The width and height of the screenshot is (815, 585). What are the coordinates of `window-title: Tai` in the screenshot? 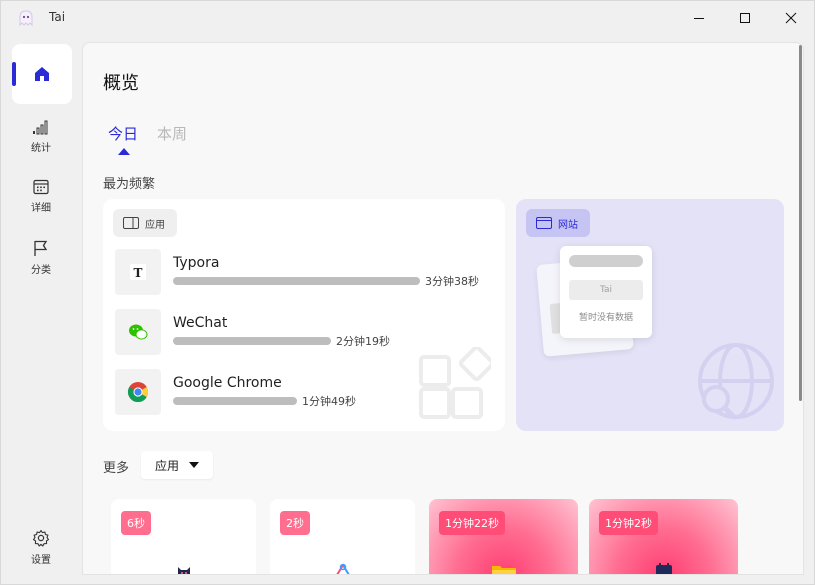 It's located at (57, 17).